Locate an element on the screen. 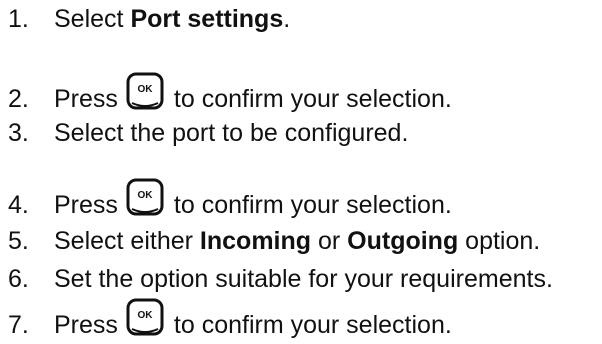 The height and width of the screenshot is (344, 602). step-text: Select the port to be configured. is located at coordinates (231, 133).